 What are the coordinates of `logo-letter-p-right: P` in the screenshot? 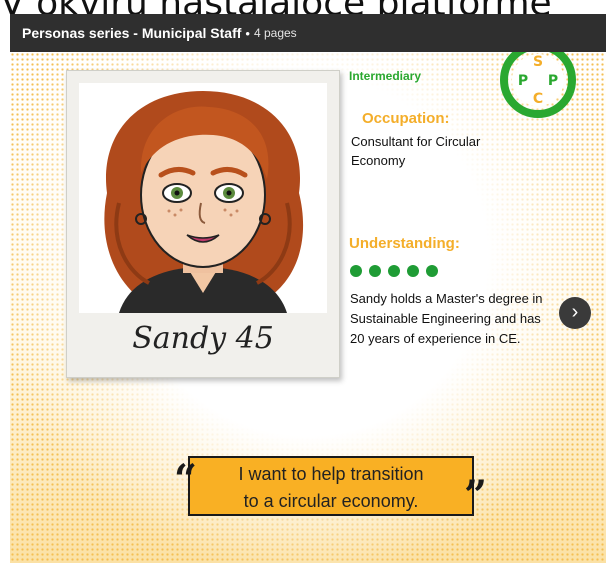 It's located at (553, 81).